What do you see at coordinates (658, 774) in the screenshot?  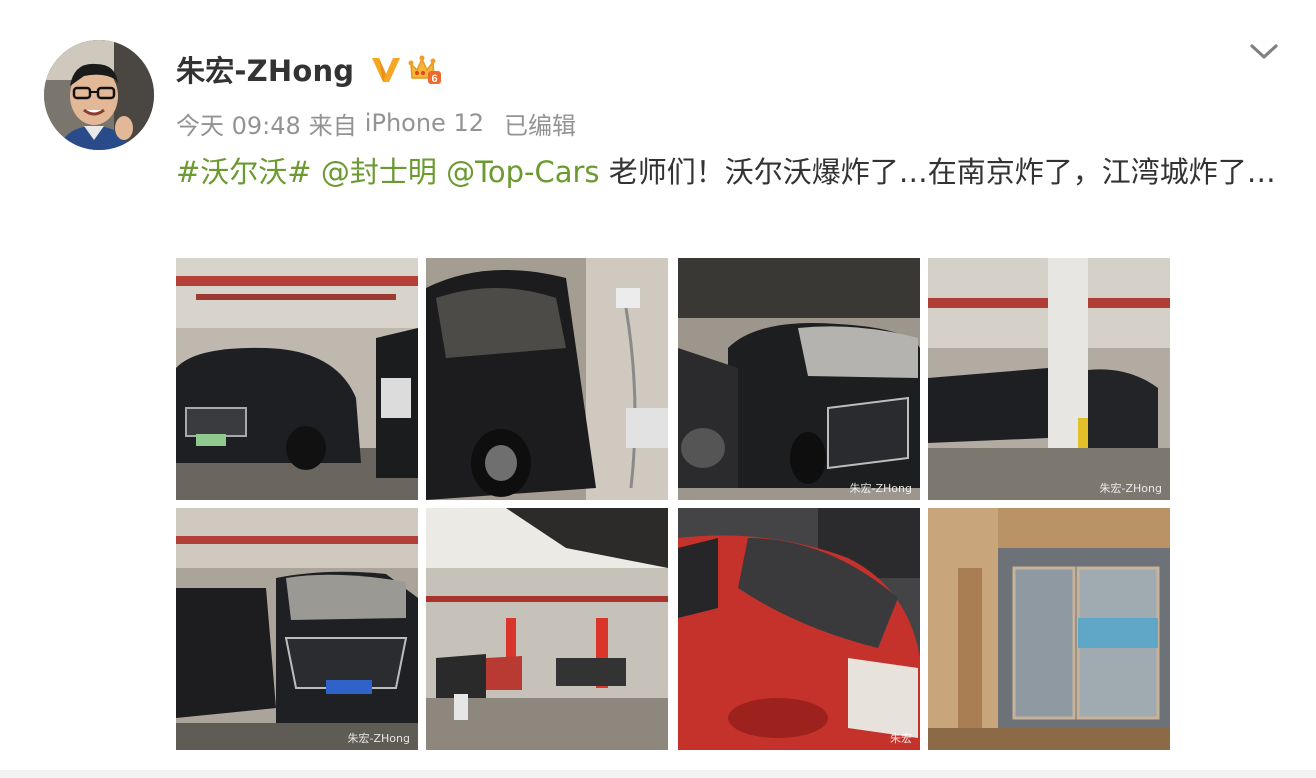 I see `post-divider` at bounding box center [658, 774].